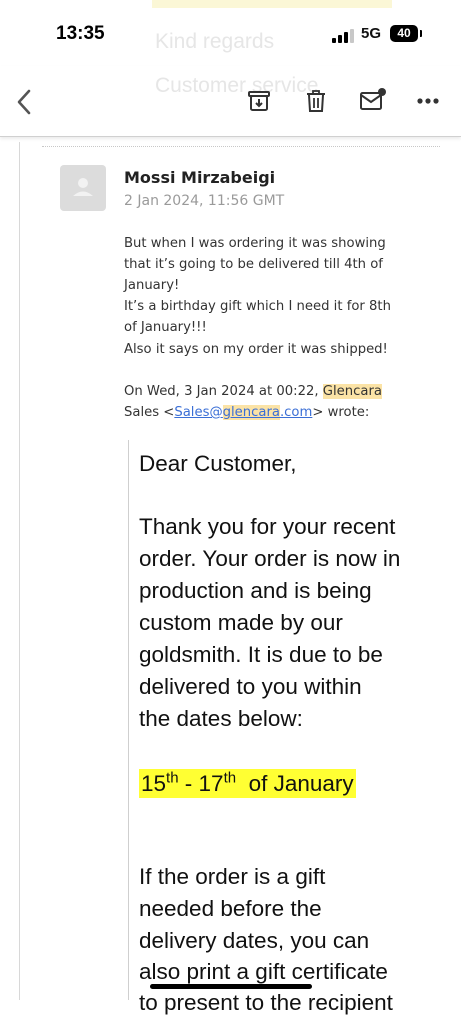 The height and width of the screenshot is (1016, 461). Describe the element at coordinates (272, 4) in the screenshot. I see `background-highlight` at that location.